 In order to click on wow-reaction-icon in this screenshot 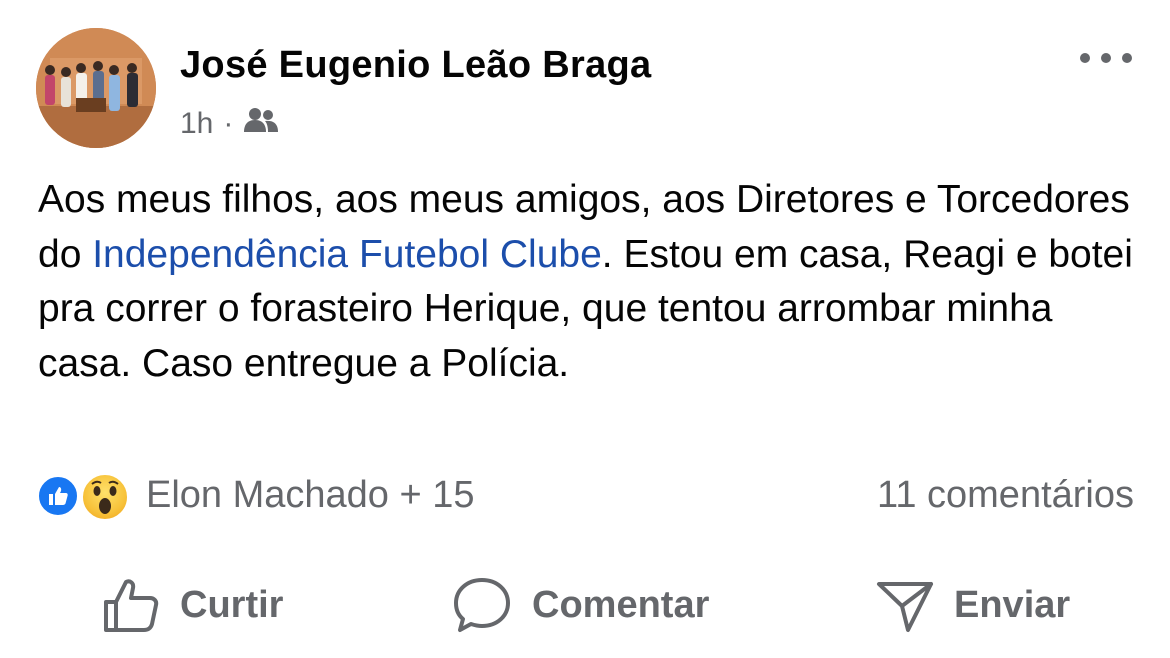, I will do `click(105, 497)`.